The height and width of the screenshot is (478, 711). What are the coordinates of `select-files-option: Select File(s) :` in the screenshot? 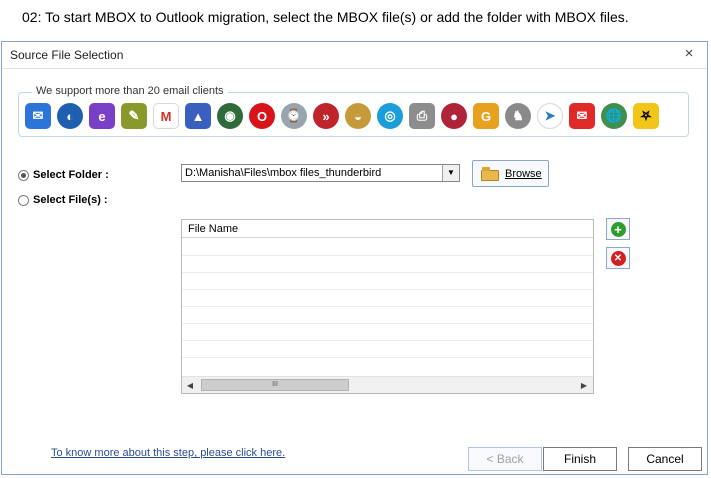 It's located at (63, 200).